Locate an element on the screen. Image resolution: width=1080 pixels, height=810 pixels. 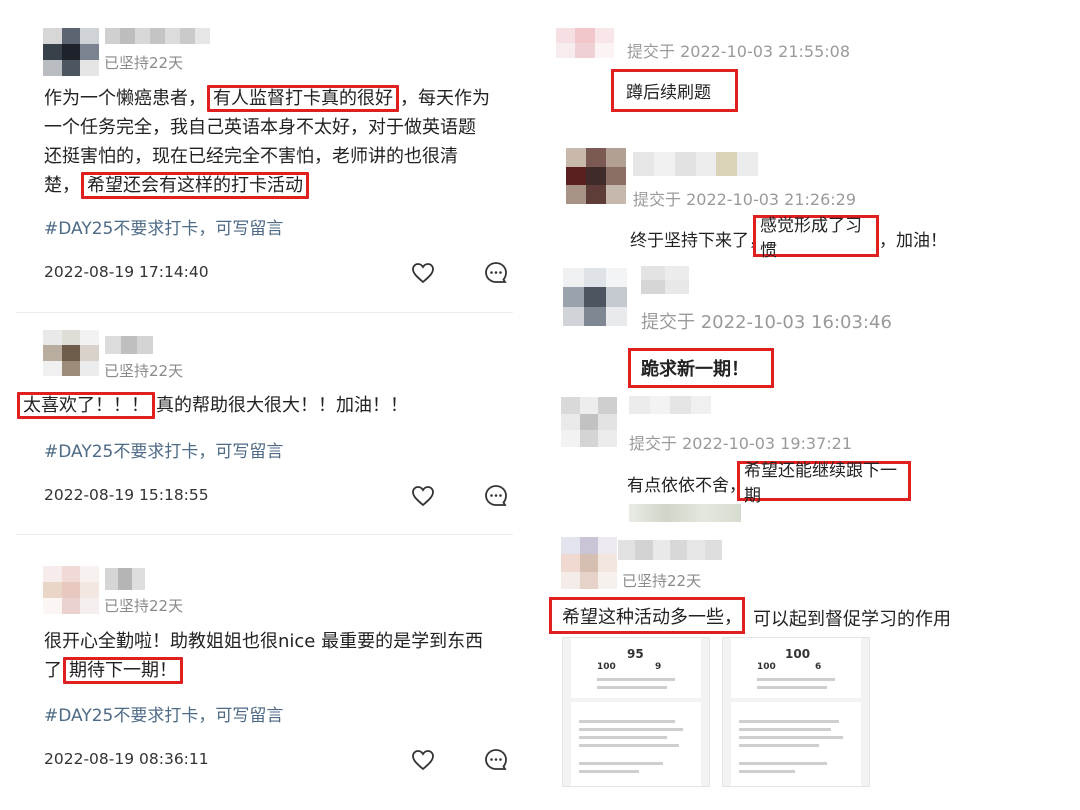
score-value: 95 is located at coordinates (635, 654).